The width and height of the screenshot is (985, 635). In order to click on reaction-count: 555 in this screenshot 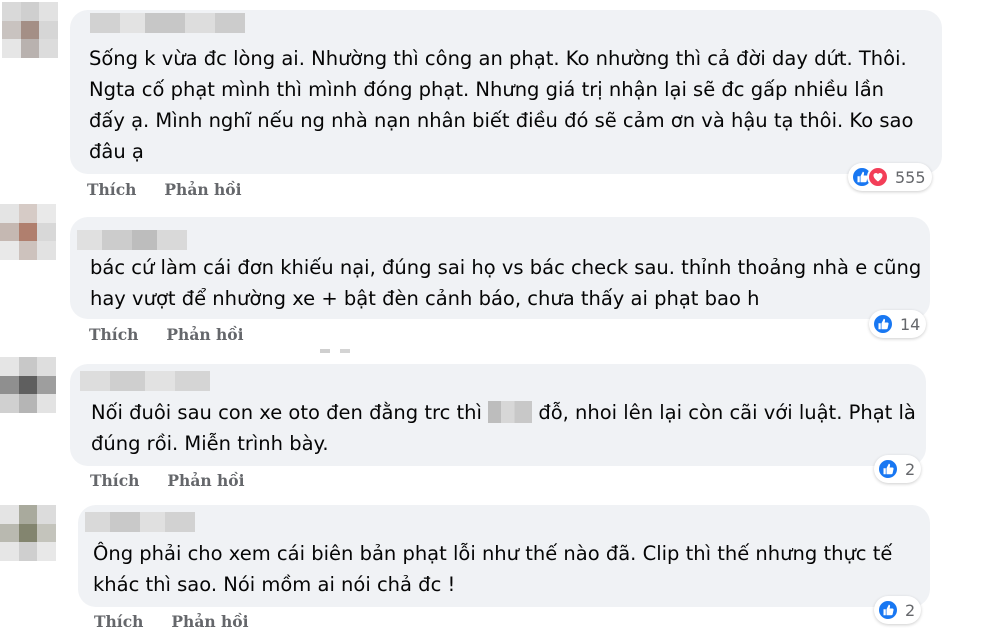, I will do `click(910, 177)`.